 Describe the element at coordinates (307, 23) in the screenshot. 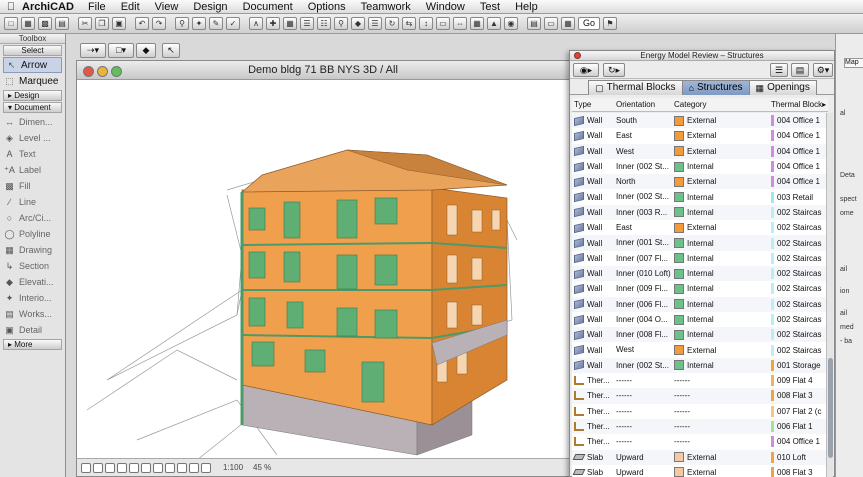

I see `align-icon: ☰` at that location.